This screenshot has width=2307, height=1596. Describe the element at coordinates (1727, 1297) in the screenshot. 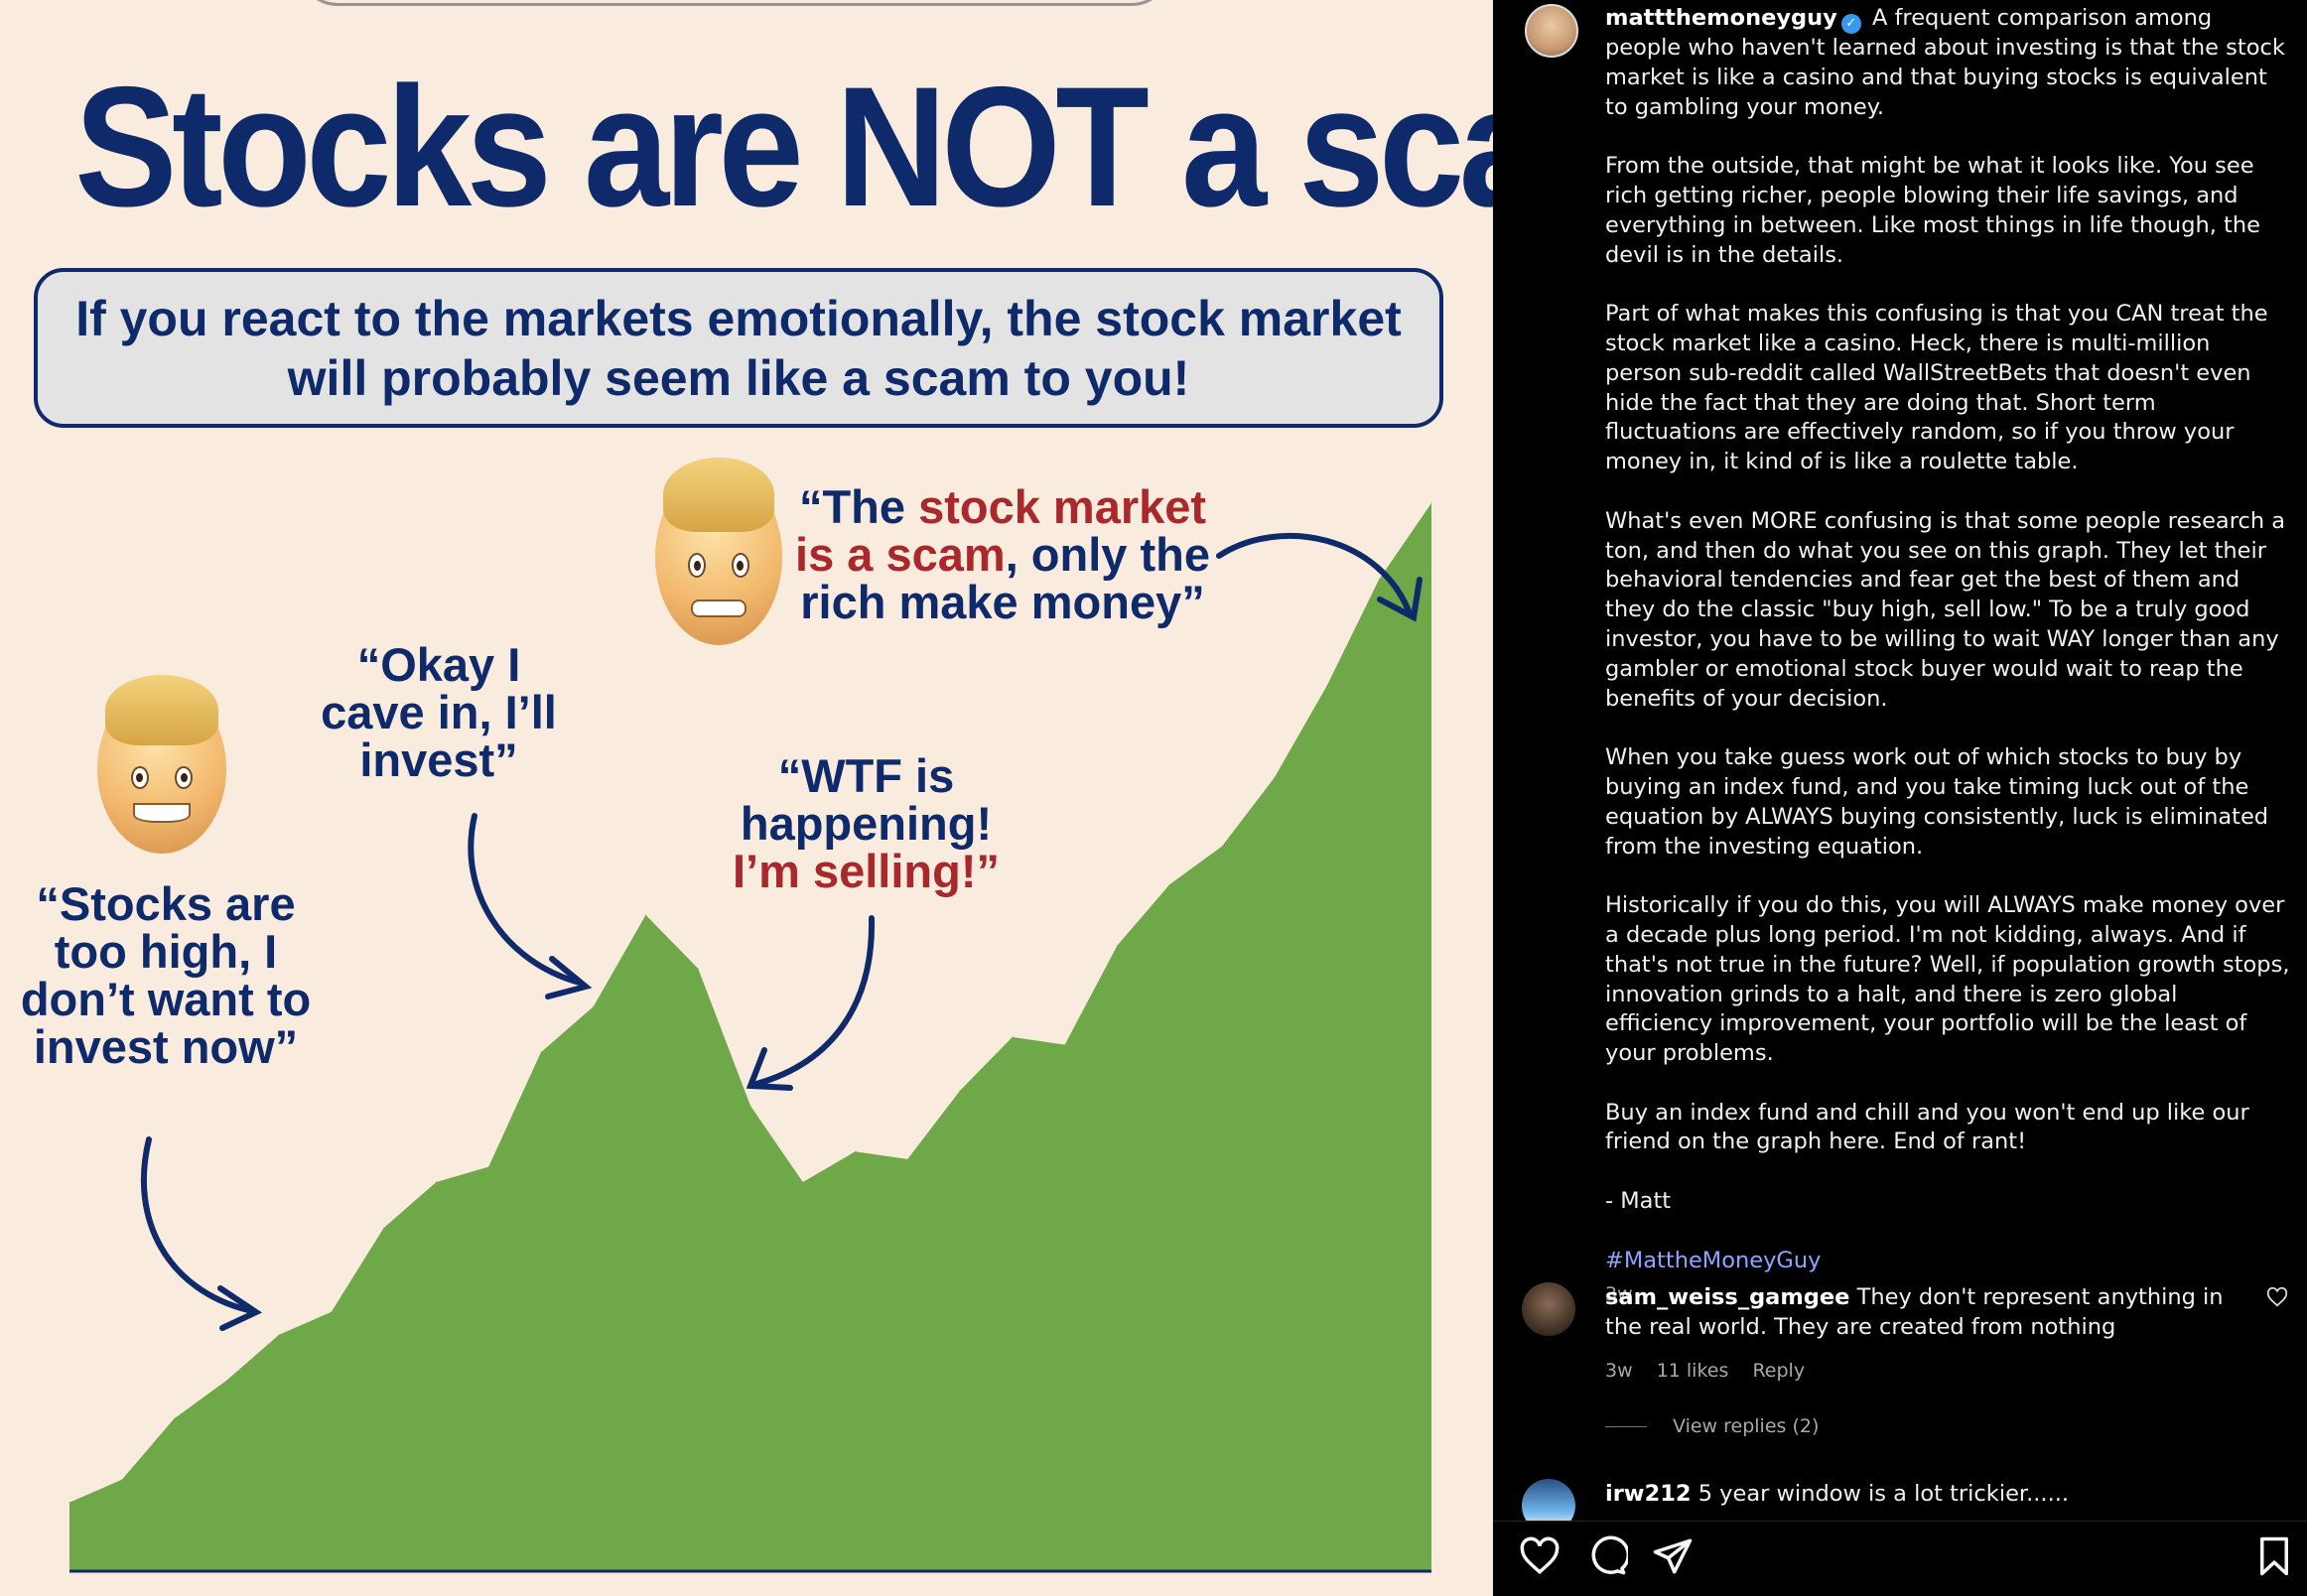

I see `commenter-username: sam_weiss_gamgee` at that location.